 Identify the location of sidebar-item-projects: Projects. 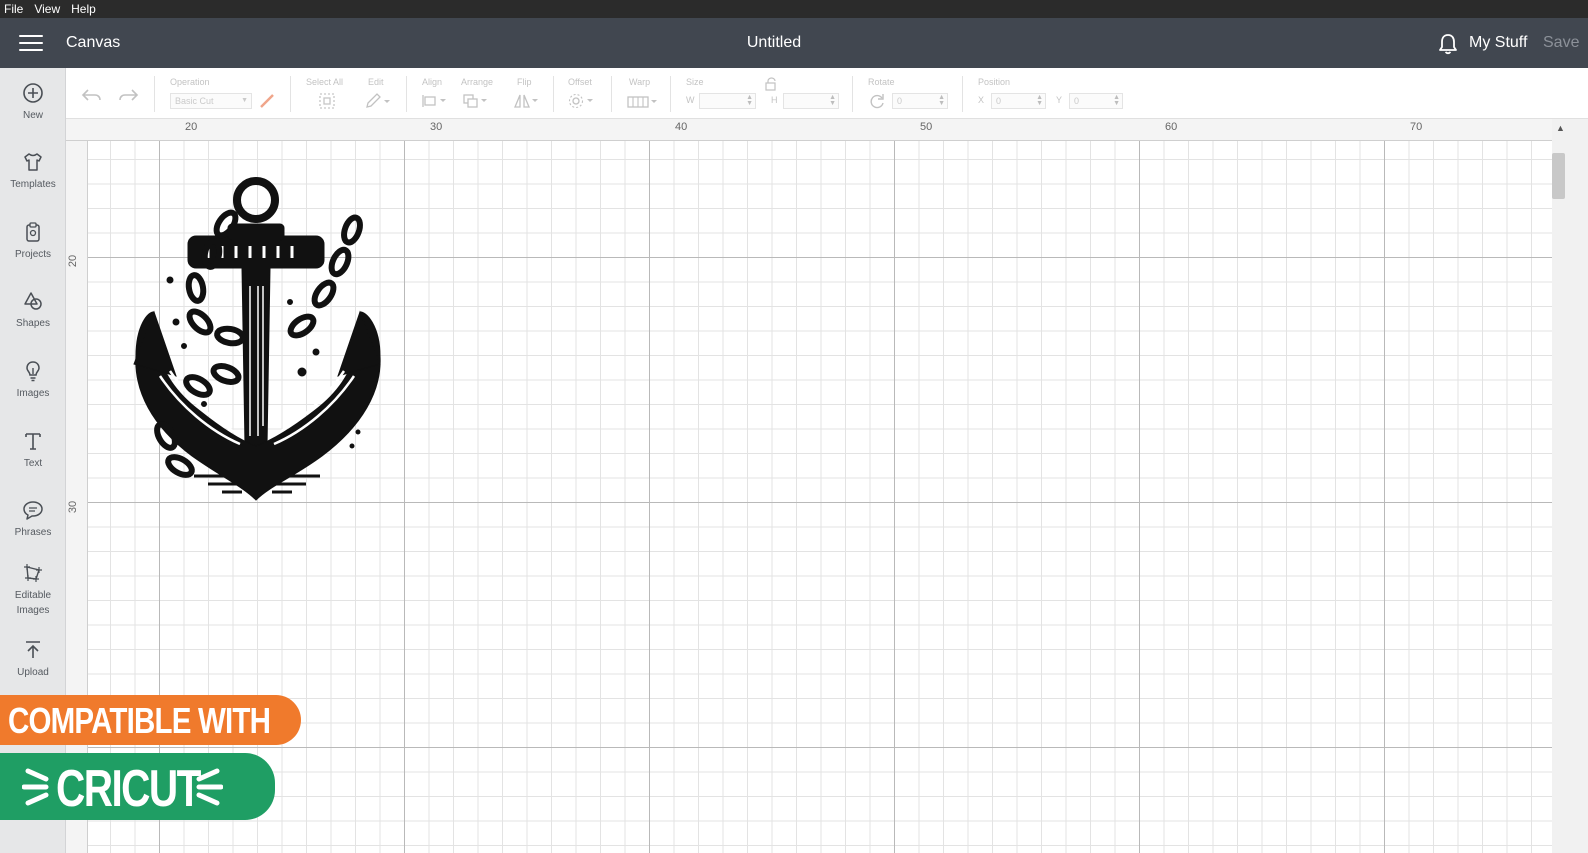
(33, 241).